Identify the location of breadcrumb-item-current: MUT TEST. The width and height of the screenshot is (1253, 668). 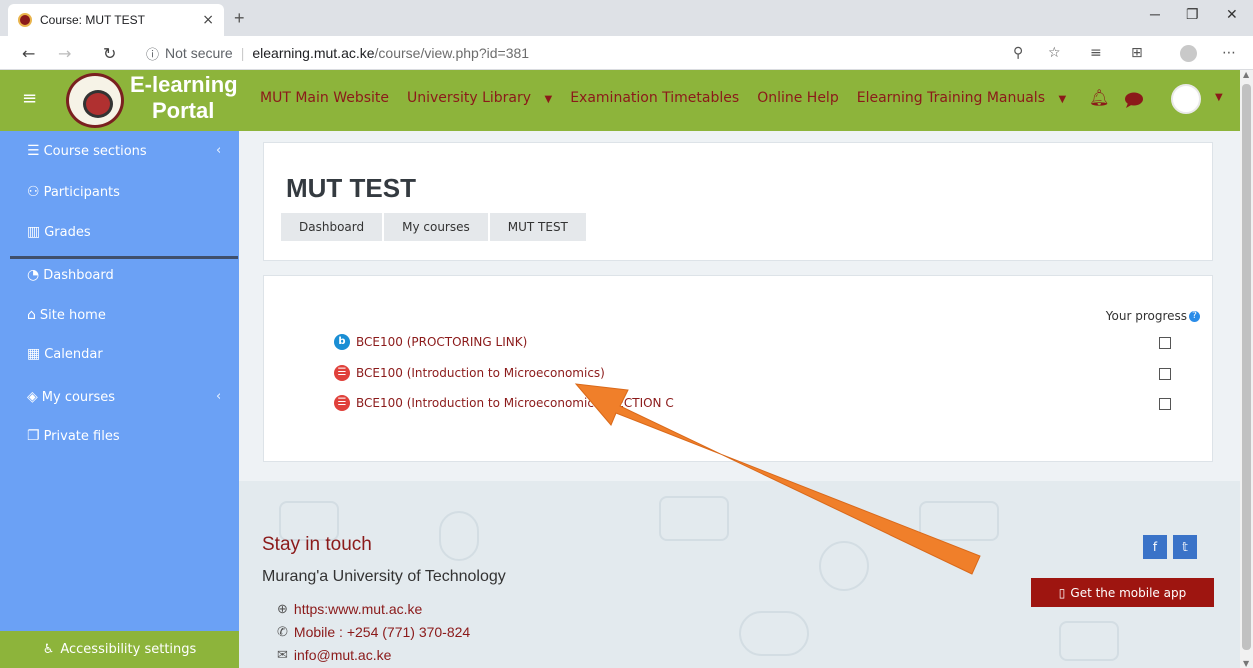
(537, 227).